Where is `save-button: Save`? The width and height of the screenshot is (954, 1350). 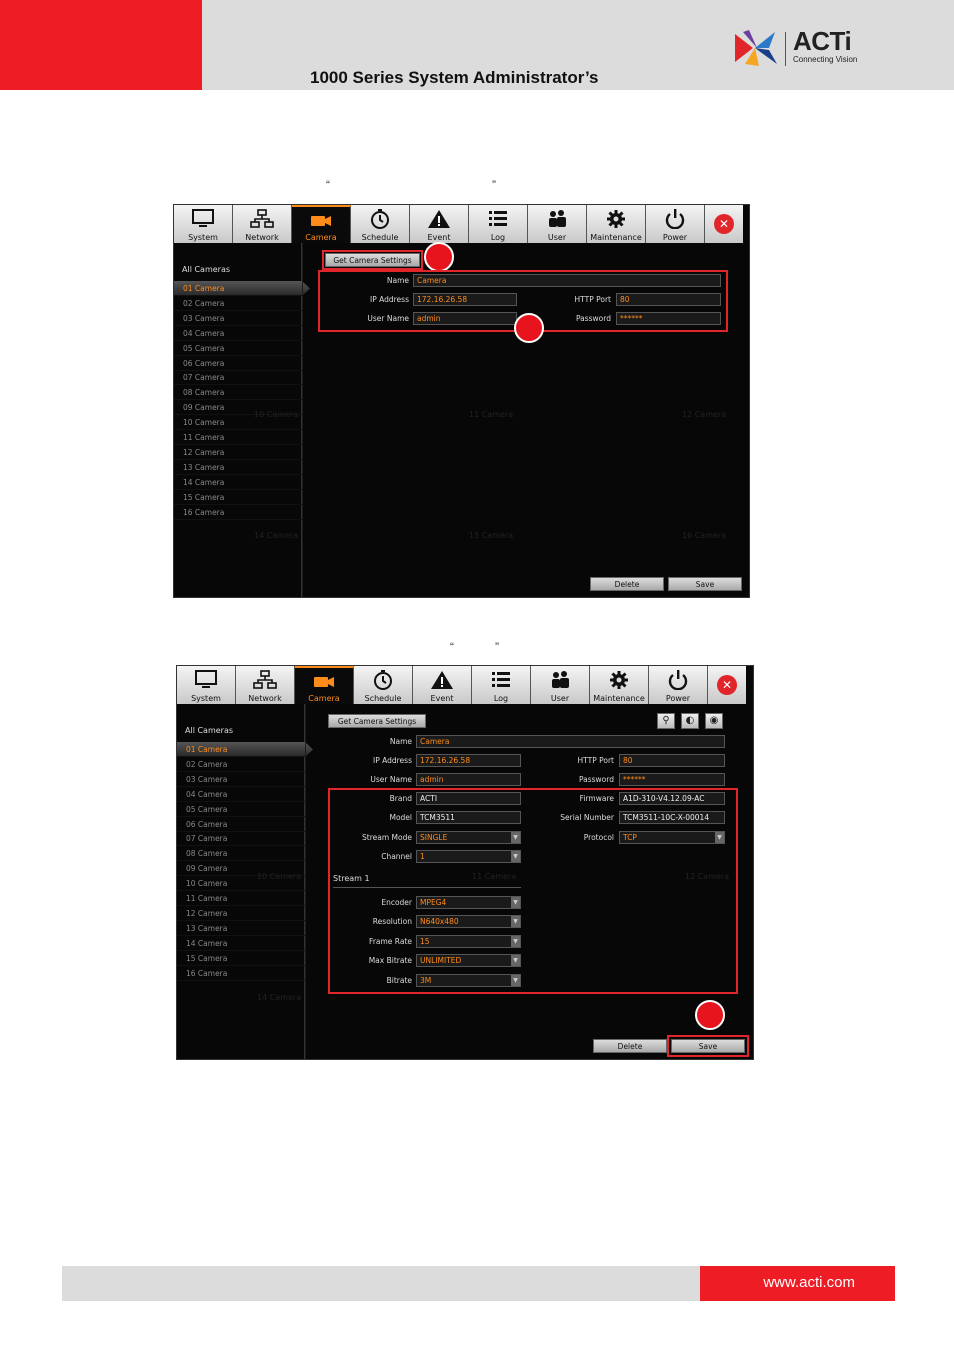 save-button: Save is located at coordinates (705, 584).